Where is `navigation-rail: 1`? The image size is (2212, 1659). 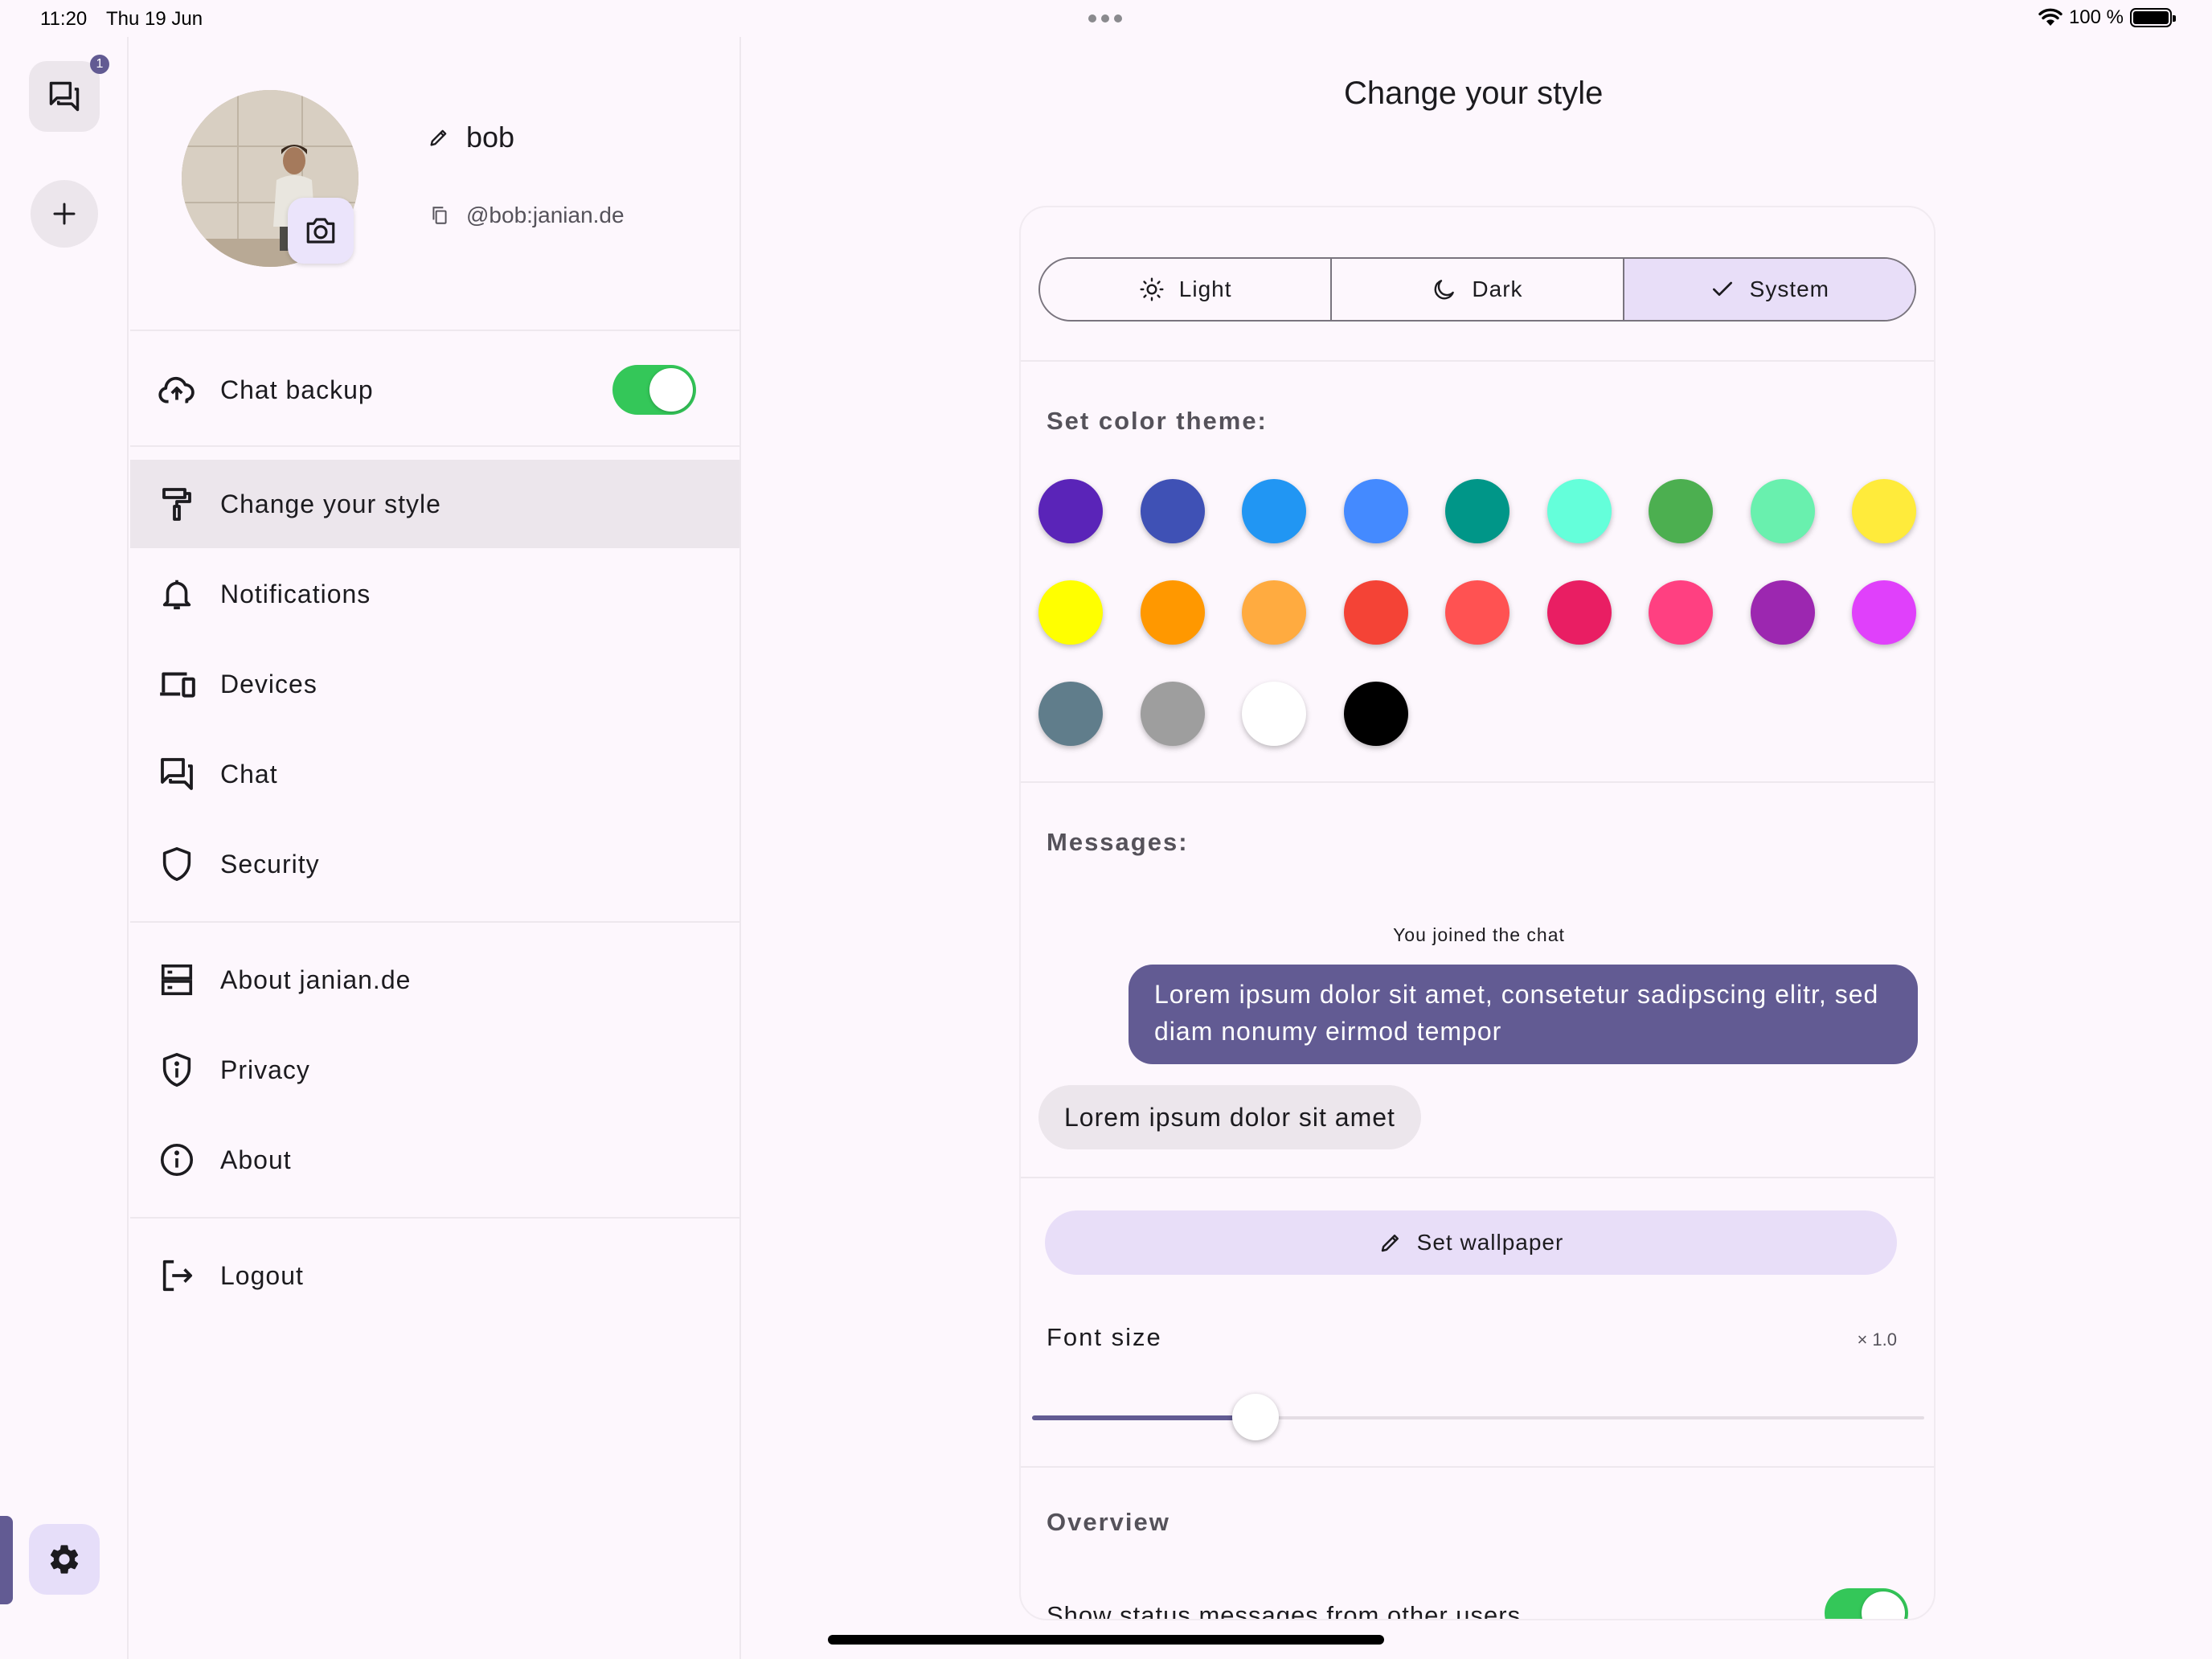
navigation-rail: 1 is located at coordinates (64, 848).